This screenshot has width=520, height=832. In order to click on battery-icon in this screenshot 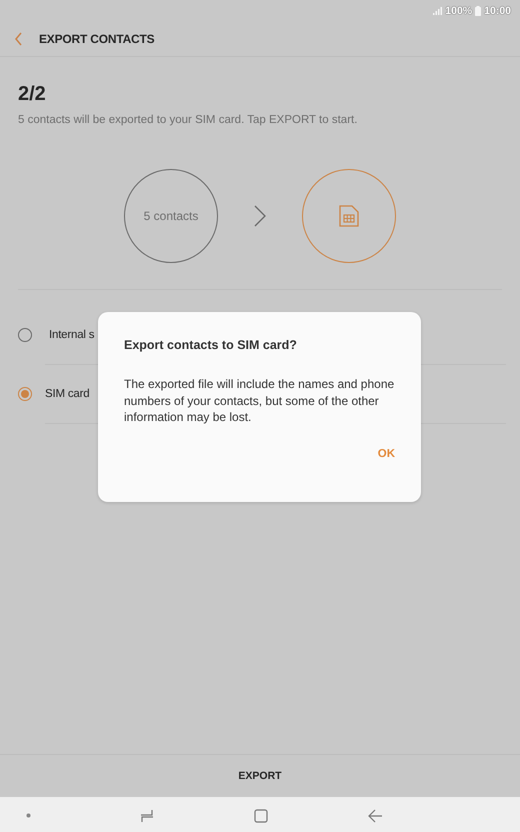, I will do `click(478, 11)`.